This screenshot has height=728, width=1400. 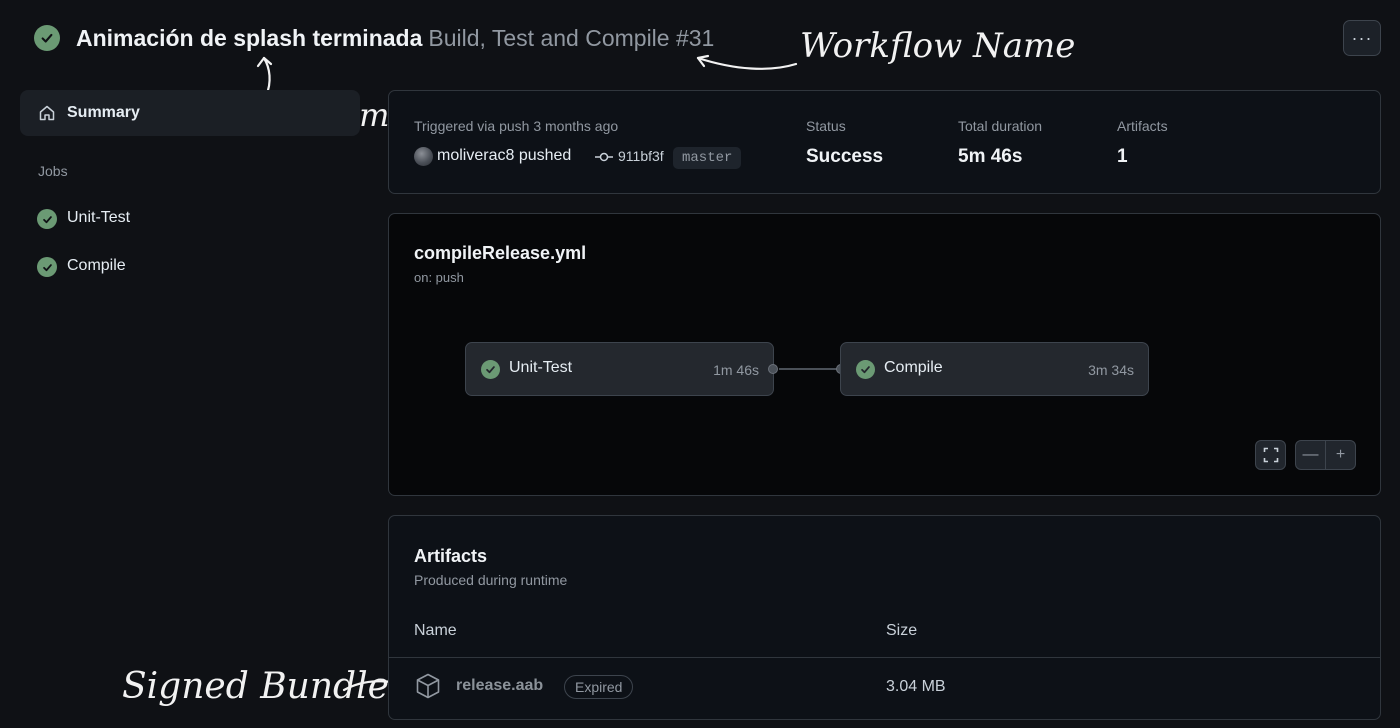 What do you see at coordinates (190, 113) in the screenshot?
I see `sidebar-item-summary: Summary` at bounding box center [190, 113].